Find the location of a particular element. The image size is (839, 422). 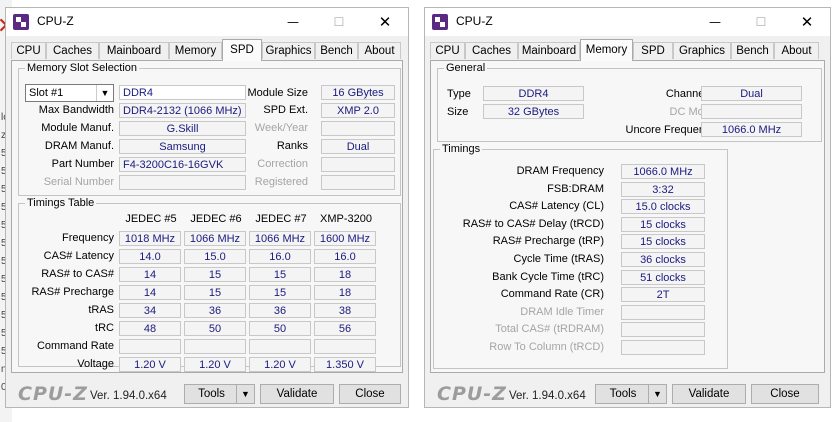

timing-row-label: tRAS is located at coordinates (101, 310).